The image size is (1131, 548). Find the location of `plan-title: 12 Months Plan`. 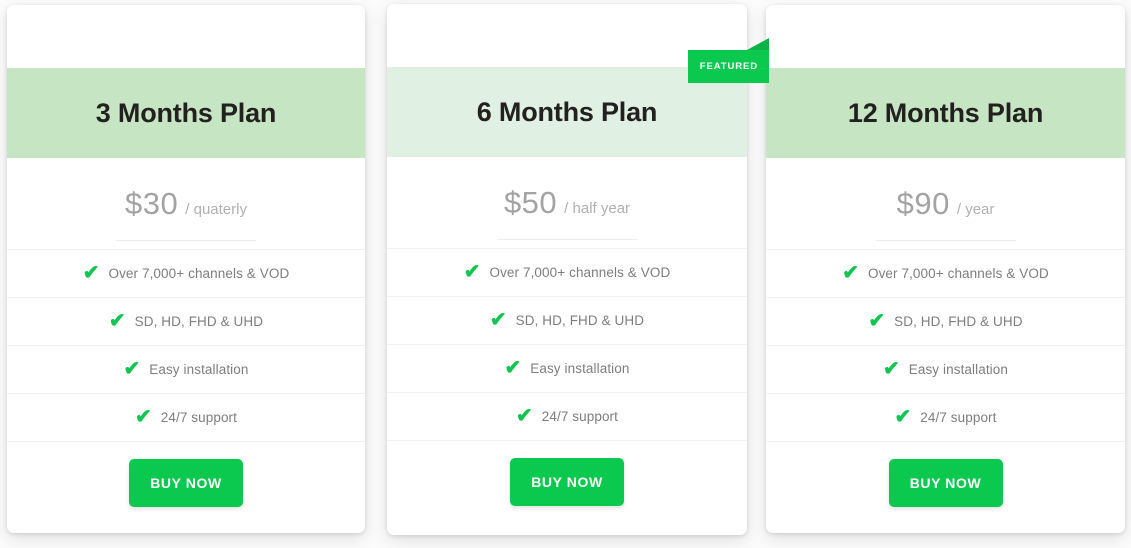

plan-title: 12 Months Plan is located at coordinates (945, 112).